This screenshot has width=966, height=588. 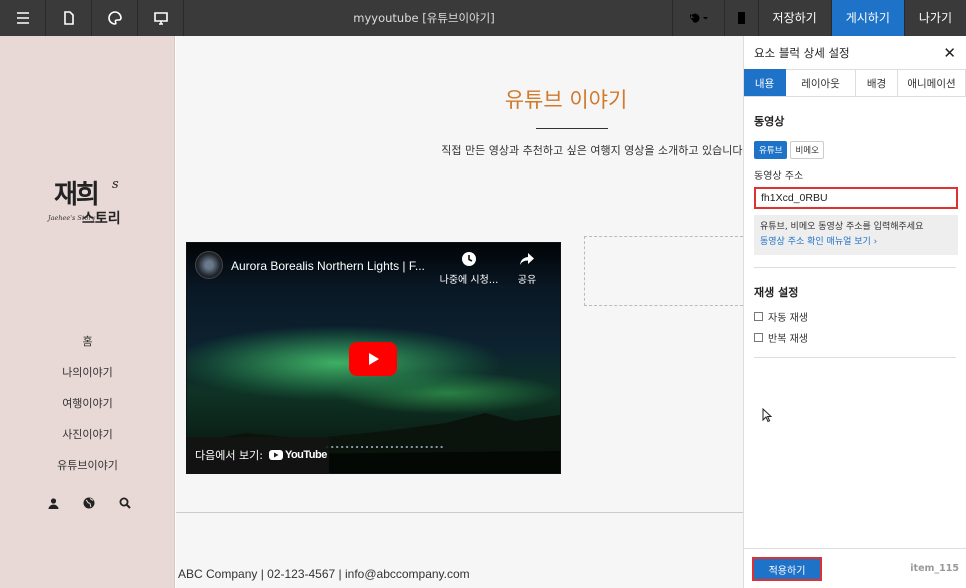 I want to click on apply-button: 적용하기, so click(x=787, y=569).